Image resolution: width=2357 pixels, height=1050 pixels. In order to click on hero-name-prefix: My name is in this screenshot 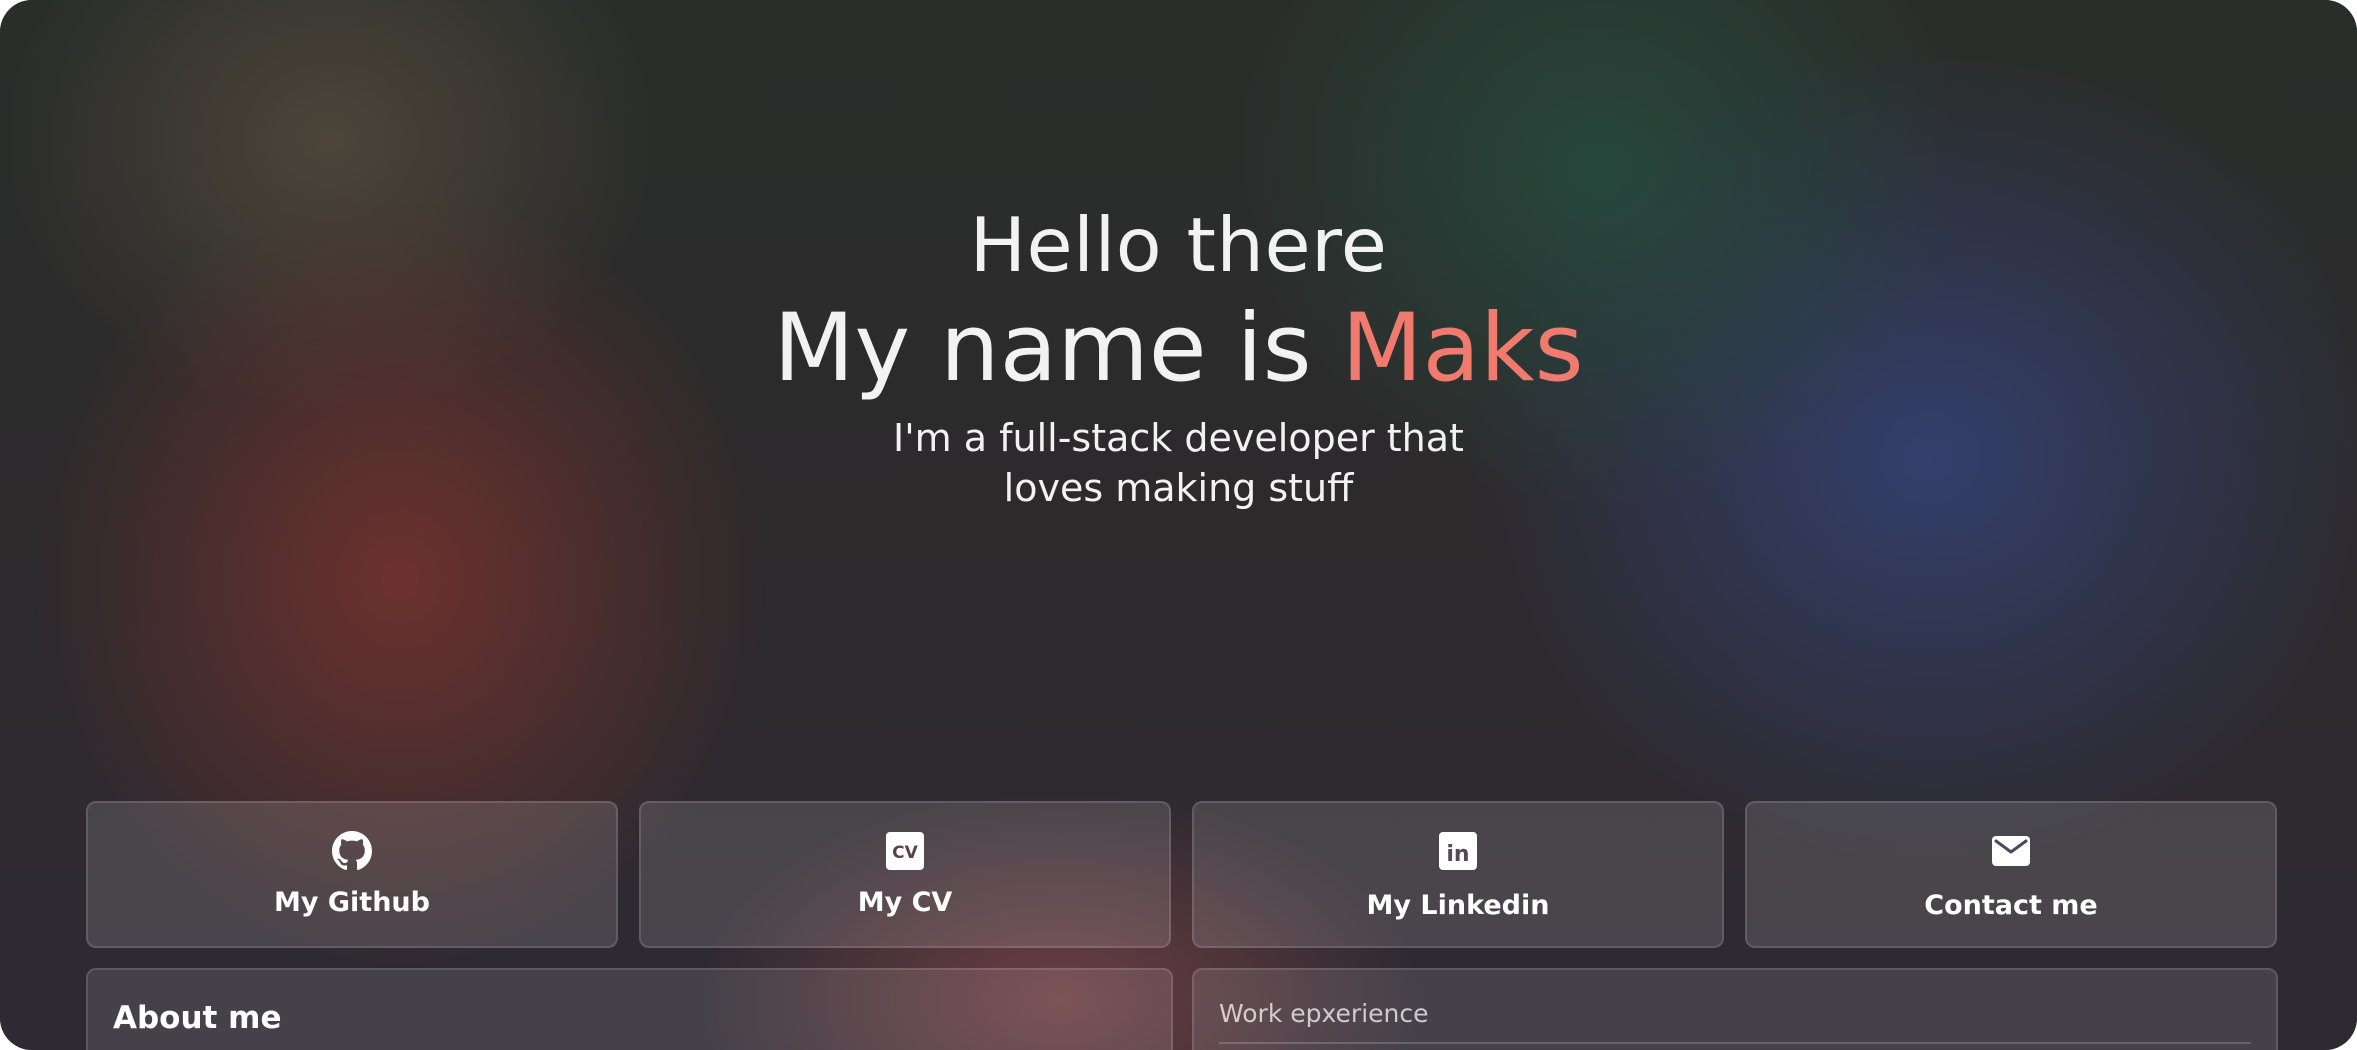, I will do `click(1057, 348)`.